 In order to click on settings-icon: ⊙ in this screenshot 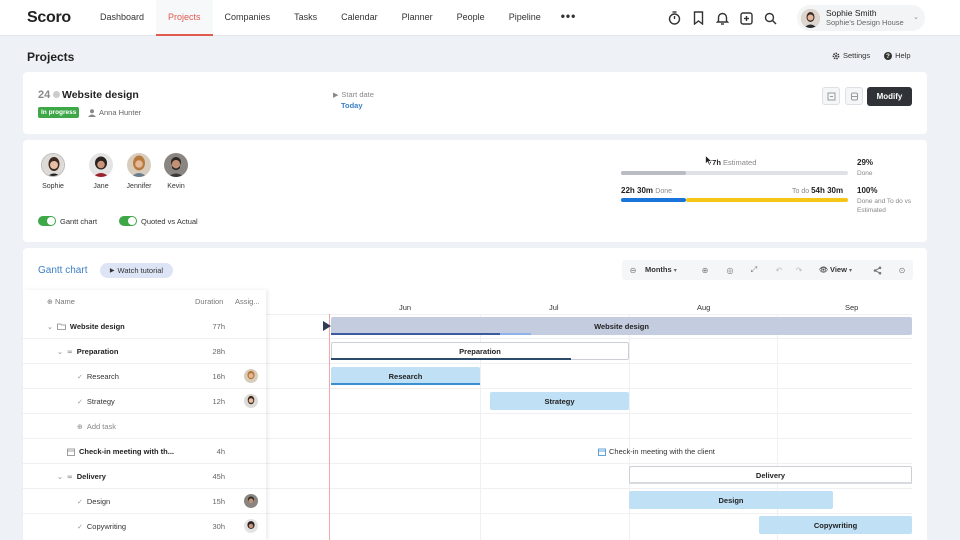, I will do `click(902, 270)`.